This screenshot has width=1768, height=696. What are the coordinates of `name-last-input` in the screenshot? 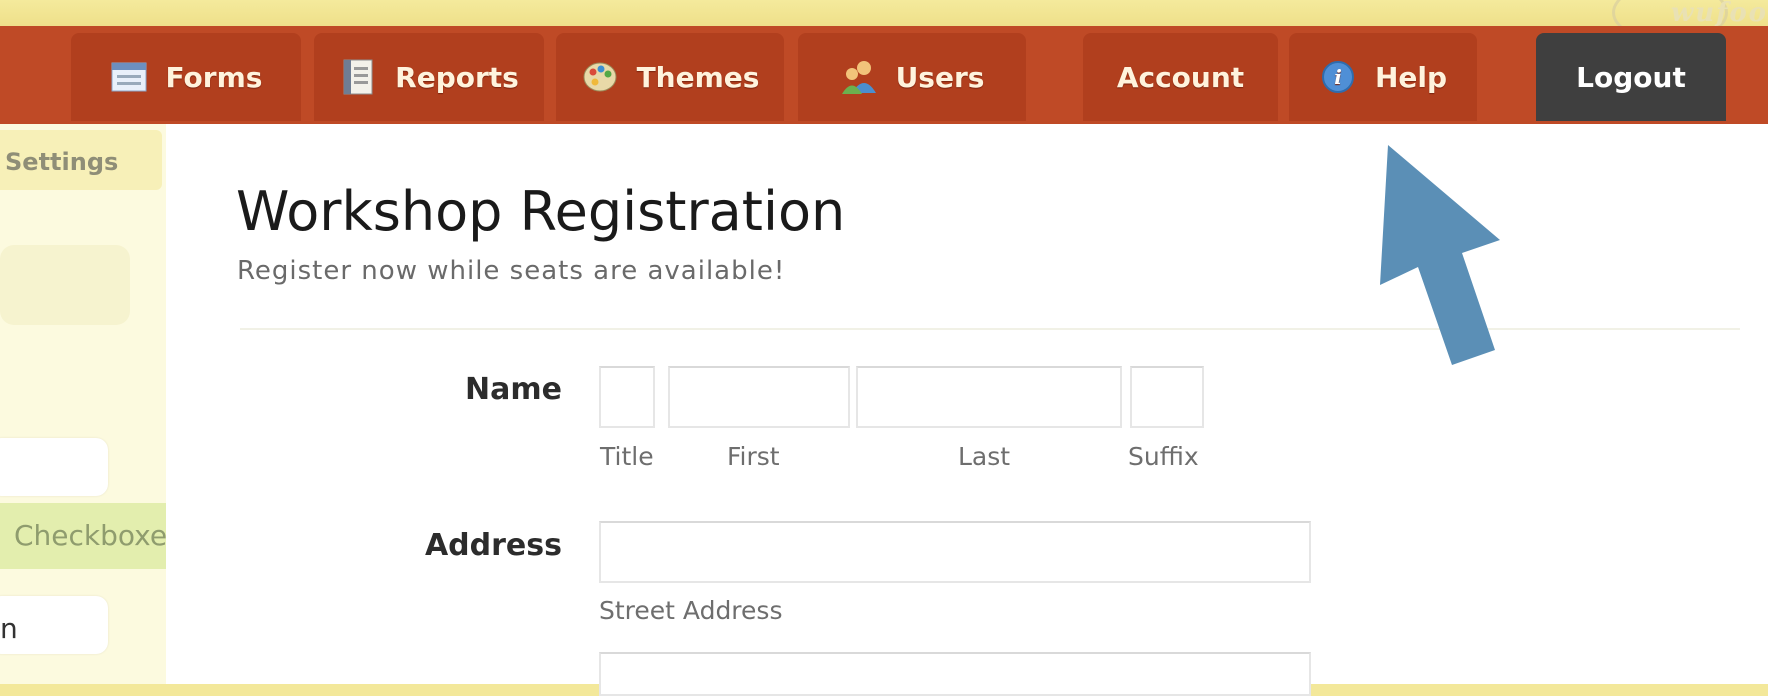 It's located at (989, 397).